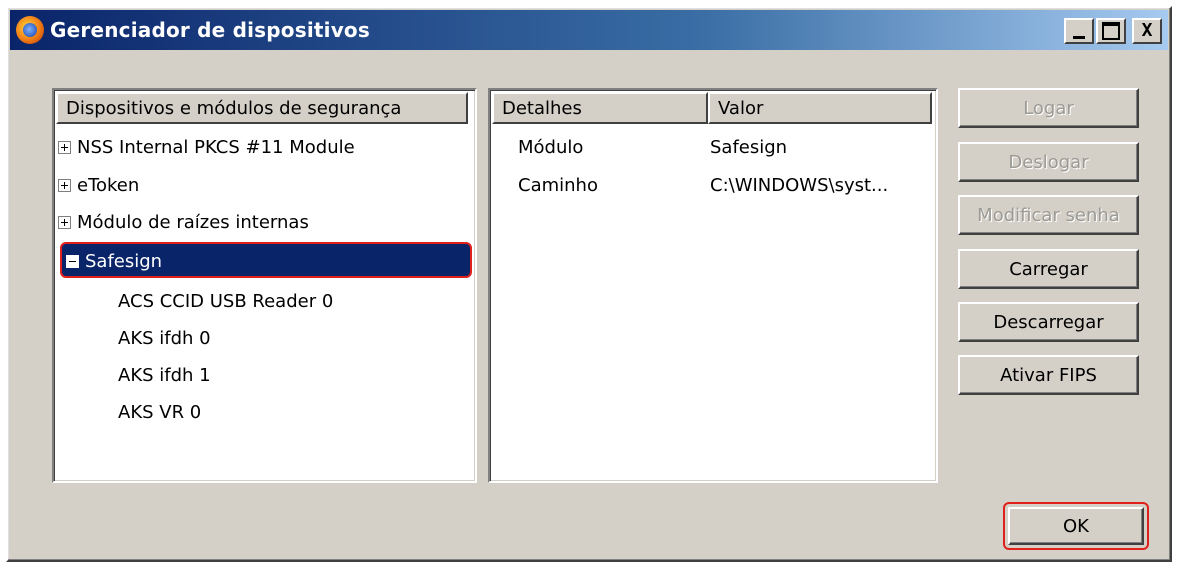 This screenshot has width=1179, height=569. I want to click on tree-child-label: AKS ifdh 0, so click(164, 338).